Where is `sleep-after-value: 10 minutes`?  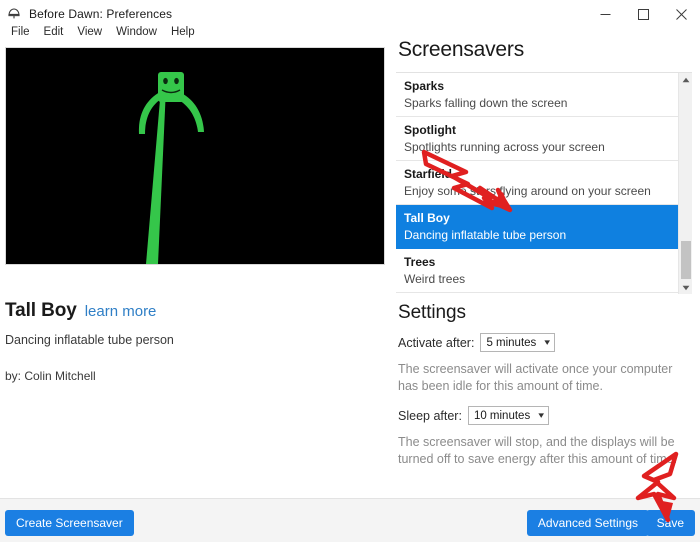
sleep-after-value: 10 minutes is located at coordinates (502, 415).